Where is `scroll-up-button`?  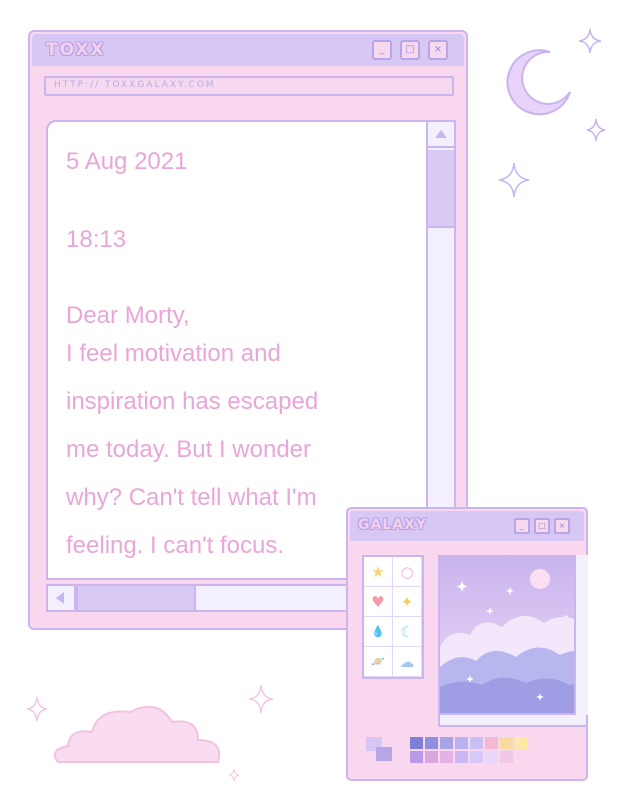
scroll-up-button is located at coordinates (441, 135).